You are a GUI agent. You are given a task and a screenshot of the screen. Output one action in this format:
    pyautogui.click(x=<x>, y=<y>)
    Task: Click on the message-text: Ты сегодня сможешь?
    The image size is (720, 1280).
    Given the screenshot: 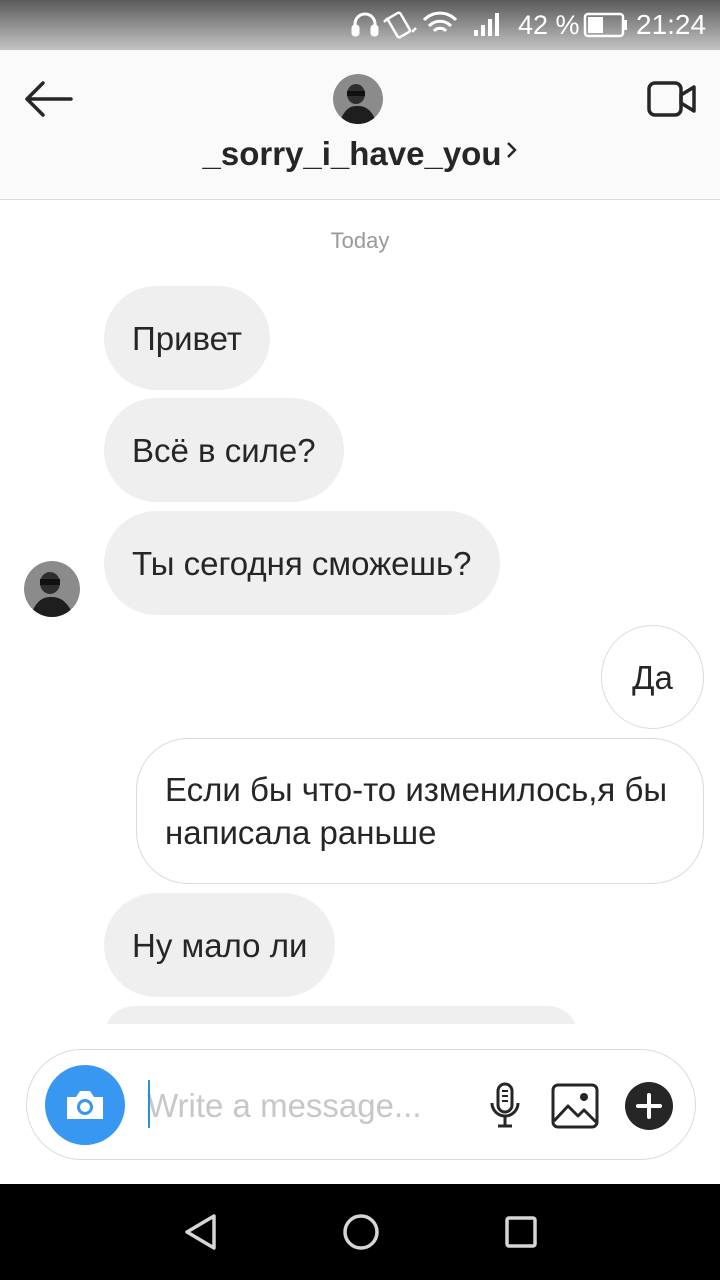 What is the action you would take?
    pyautogui.click(x=302, y=563)
    